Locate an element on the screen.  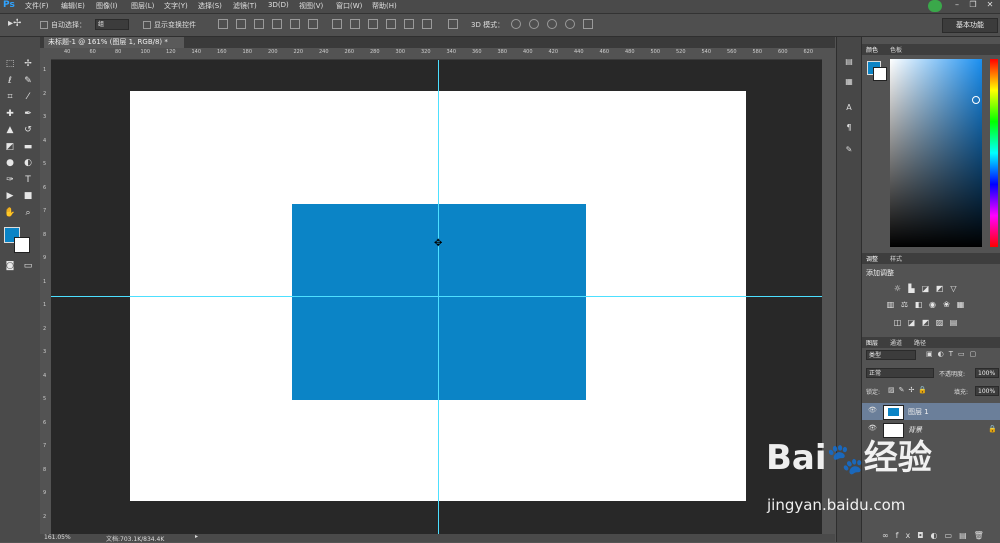
tab-swatches: 色板 is located at coordinates (896, 49).